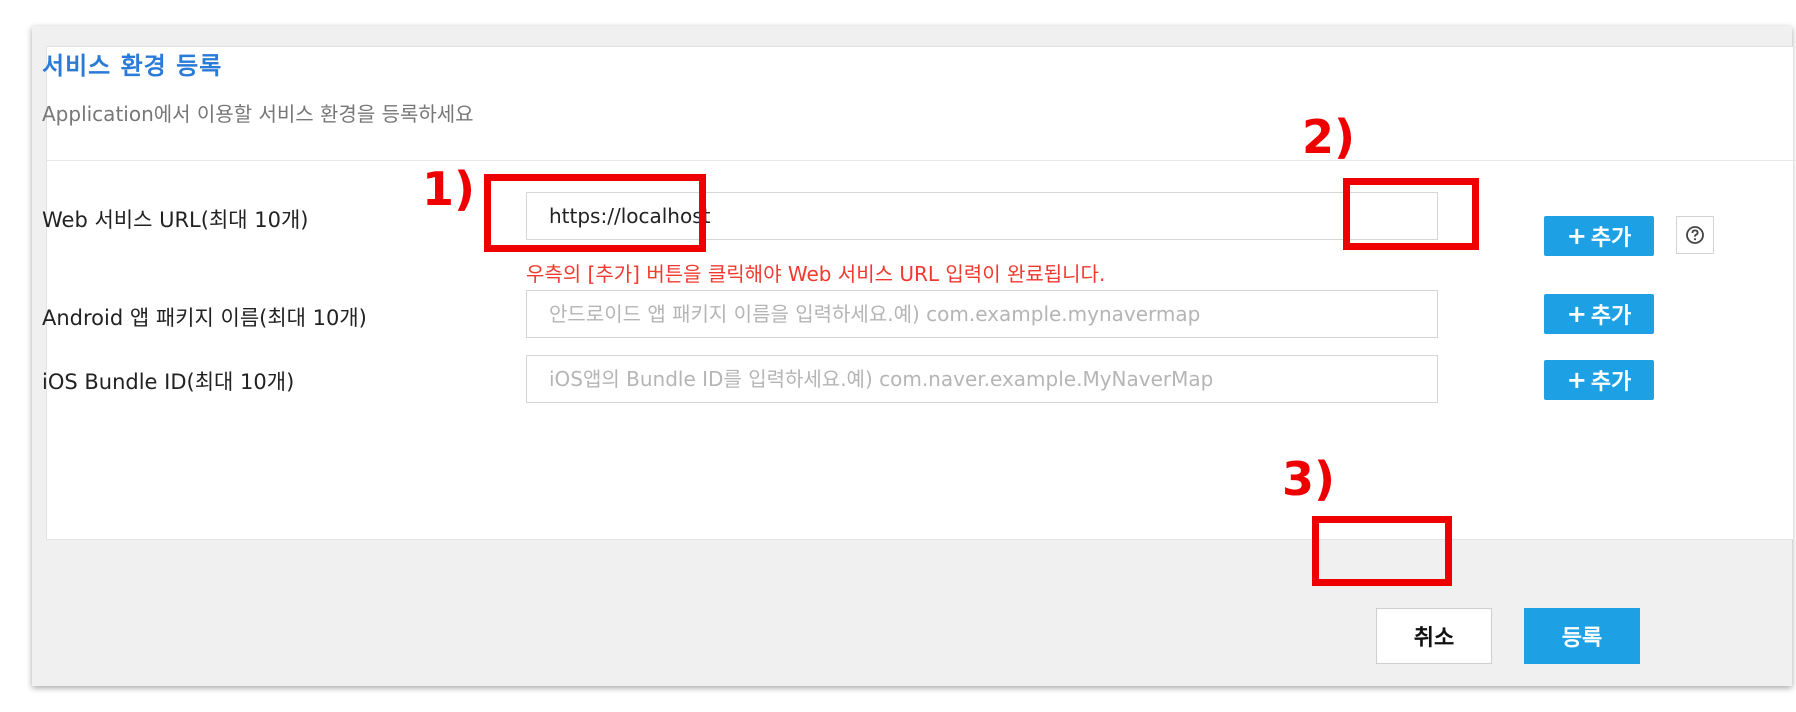 The image size is (1796, 712). I want to click on web-url-warning: 우측의 [추가] 버튼을 클릭해야 Web 서비스 URL 입력이 완료됩니다., so click(816, 274).